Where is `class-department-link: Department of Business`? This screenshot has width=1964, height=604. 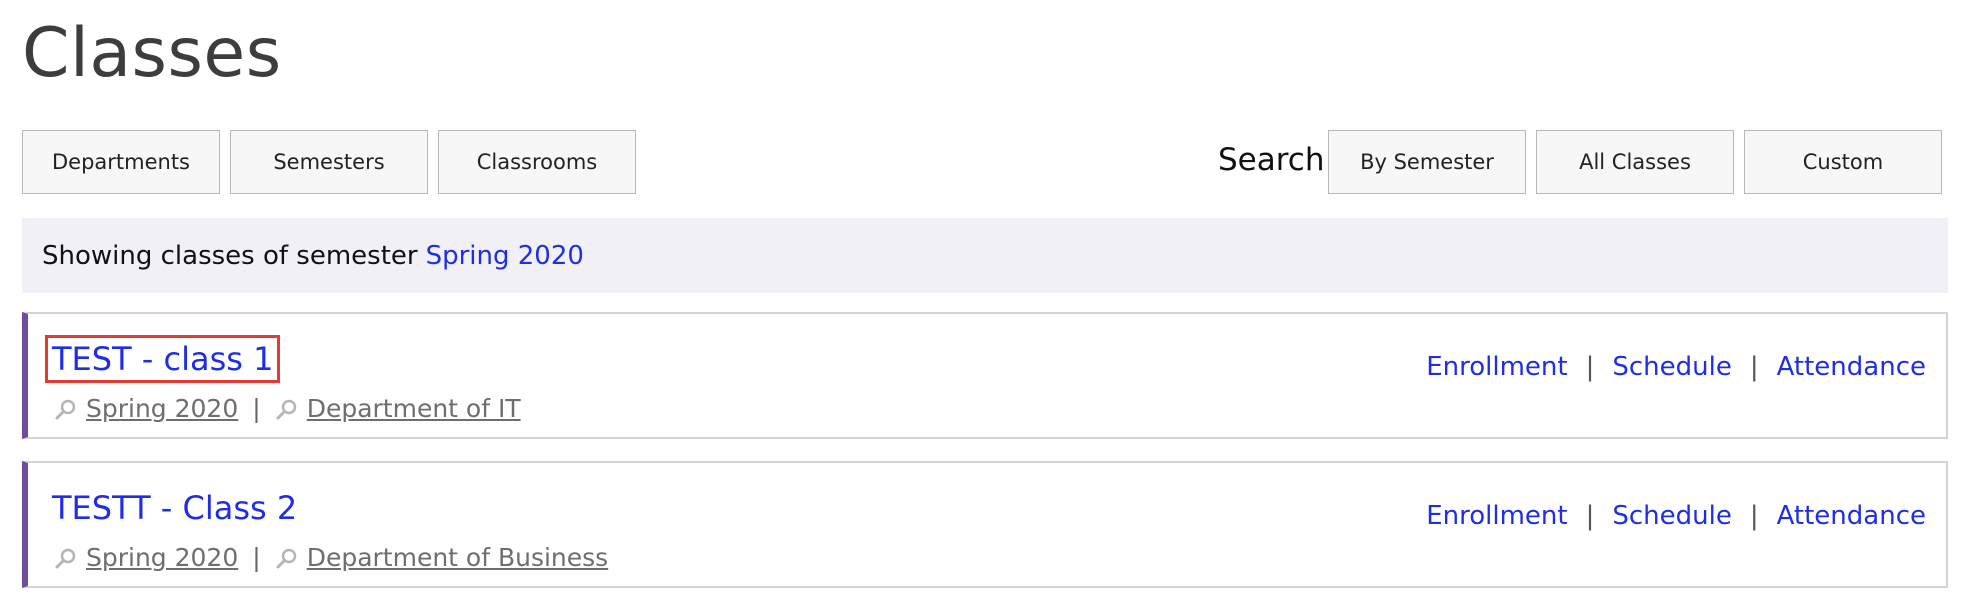 class-department-link: Department of Business is located at coordinates (458, 557).